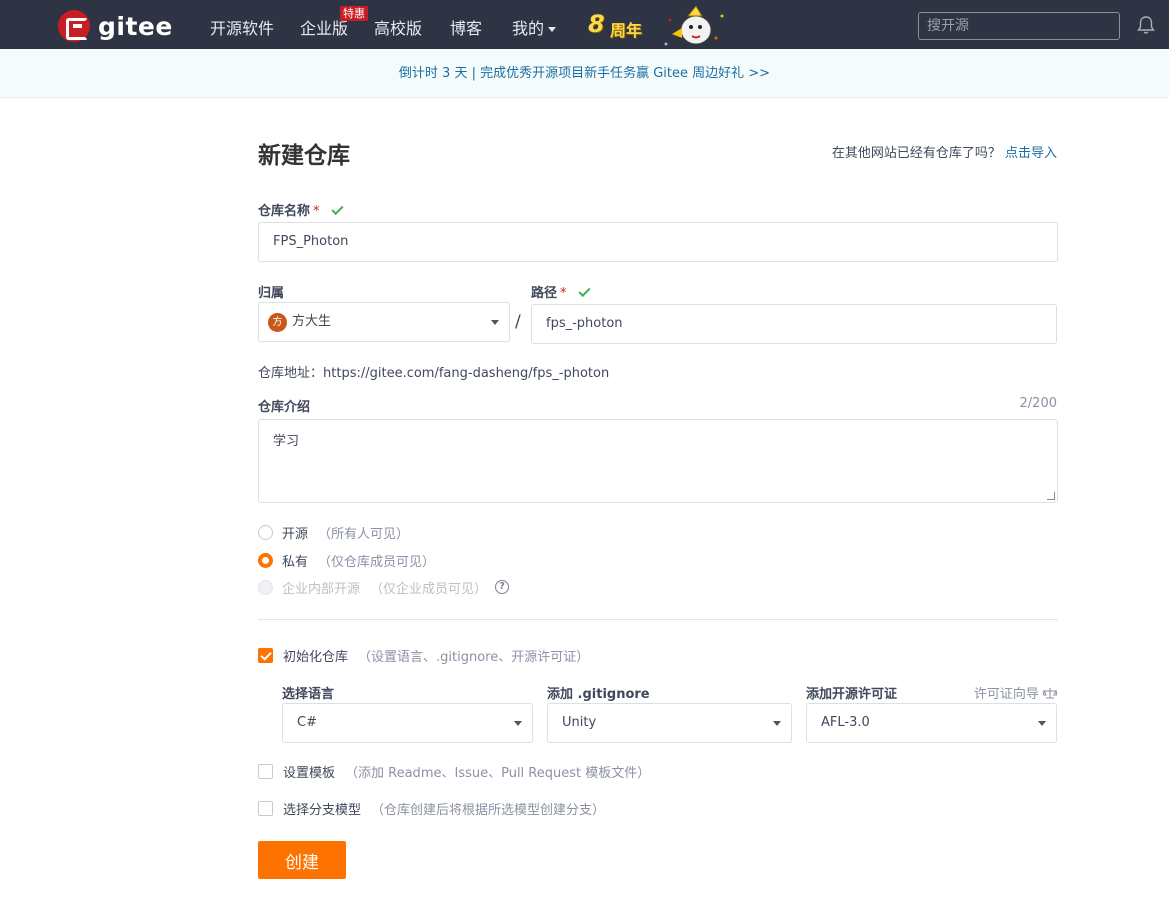 The width and height of the screenshot is (1169, 911). Describe the element at coordinates (271, 293) in the screenshot. I see `owner-label: 归属` at that location.